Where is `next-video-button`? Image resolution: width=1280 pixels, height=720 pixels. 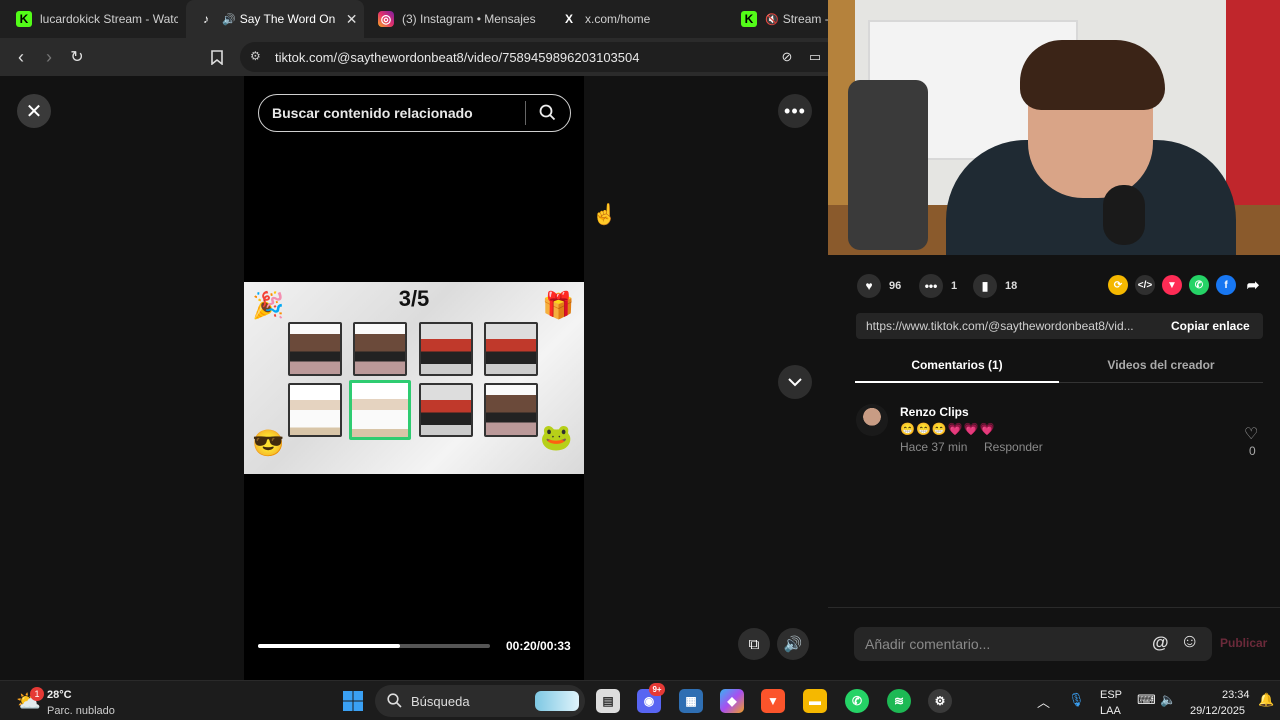 next-video-button is located at coordinates (795, 382).